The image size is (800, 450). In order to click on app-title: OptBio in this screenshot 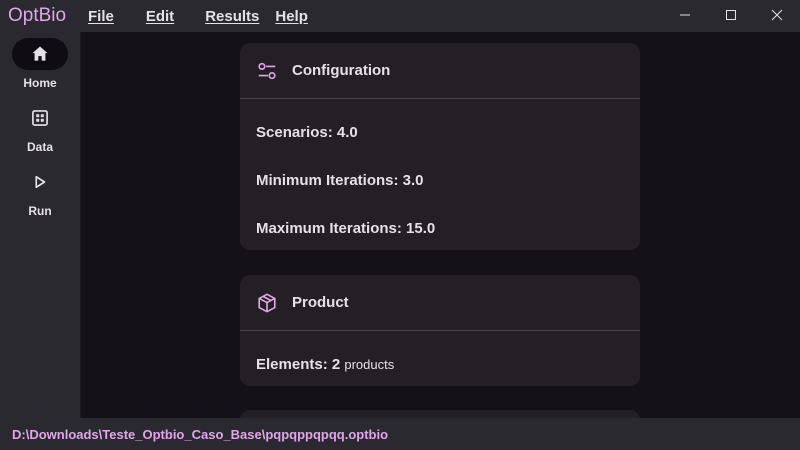, I will do `click(37, 15)`.